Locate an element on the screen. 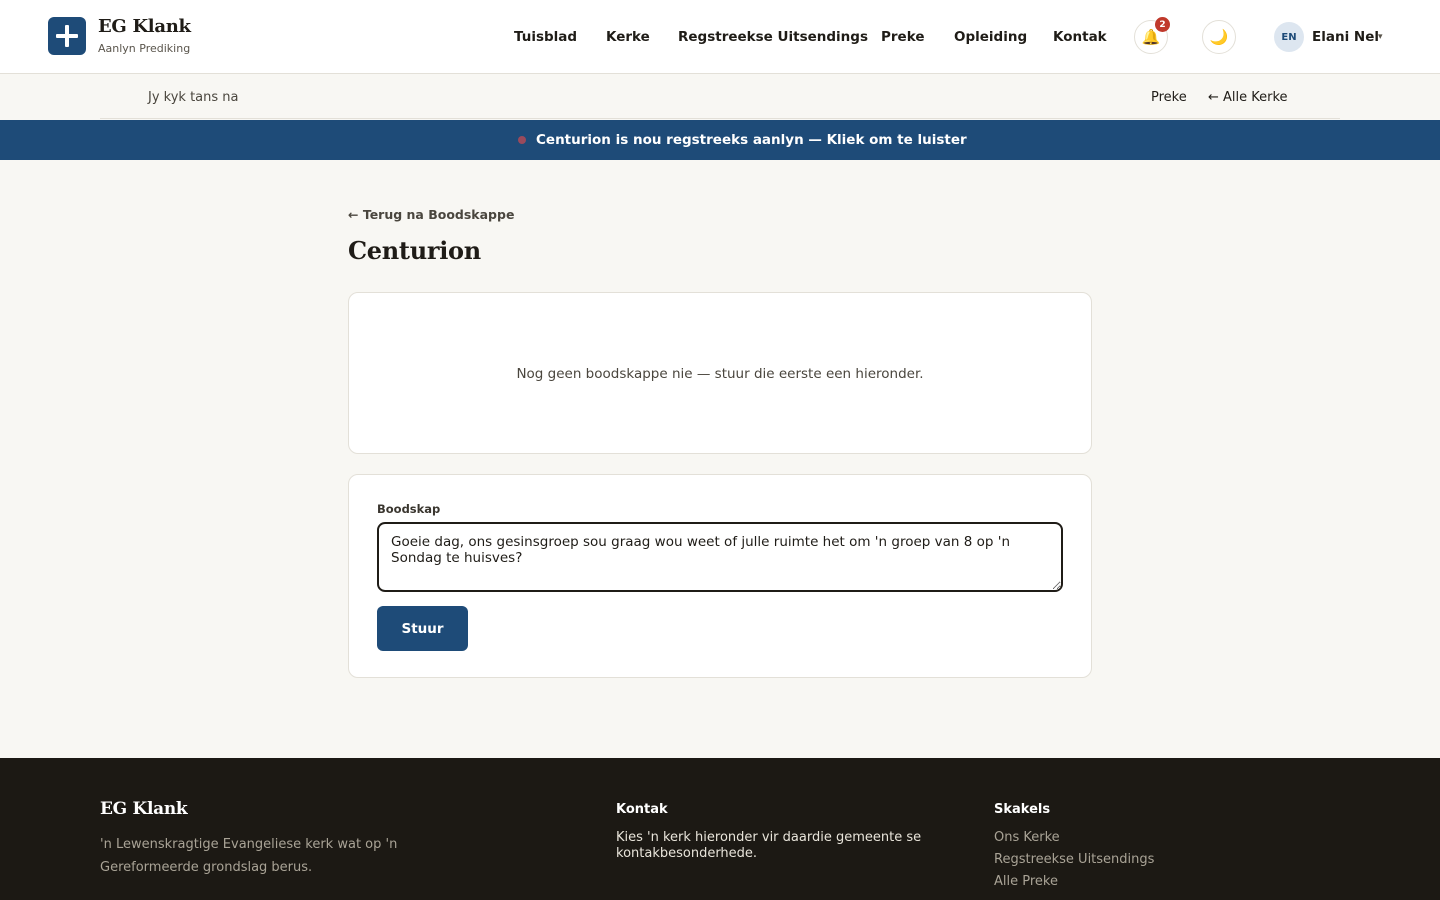  message-form-card: Boodskap Stuur is located at coordinates (720, 576).